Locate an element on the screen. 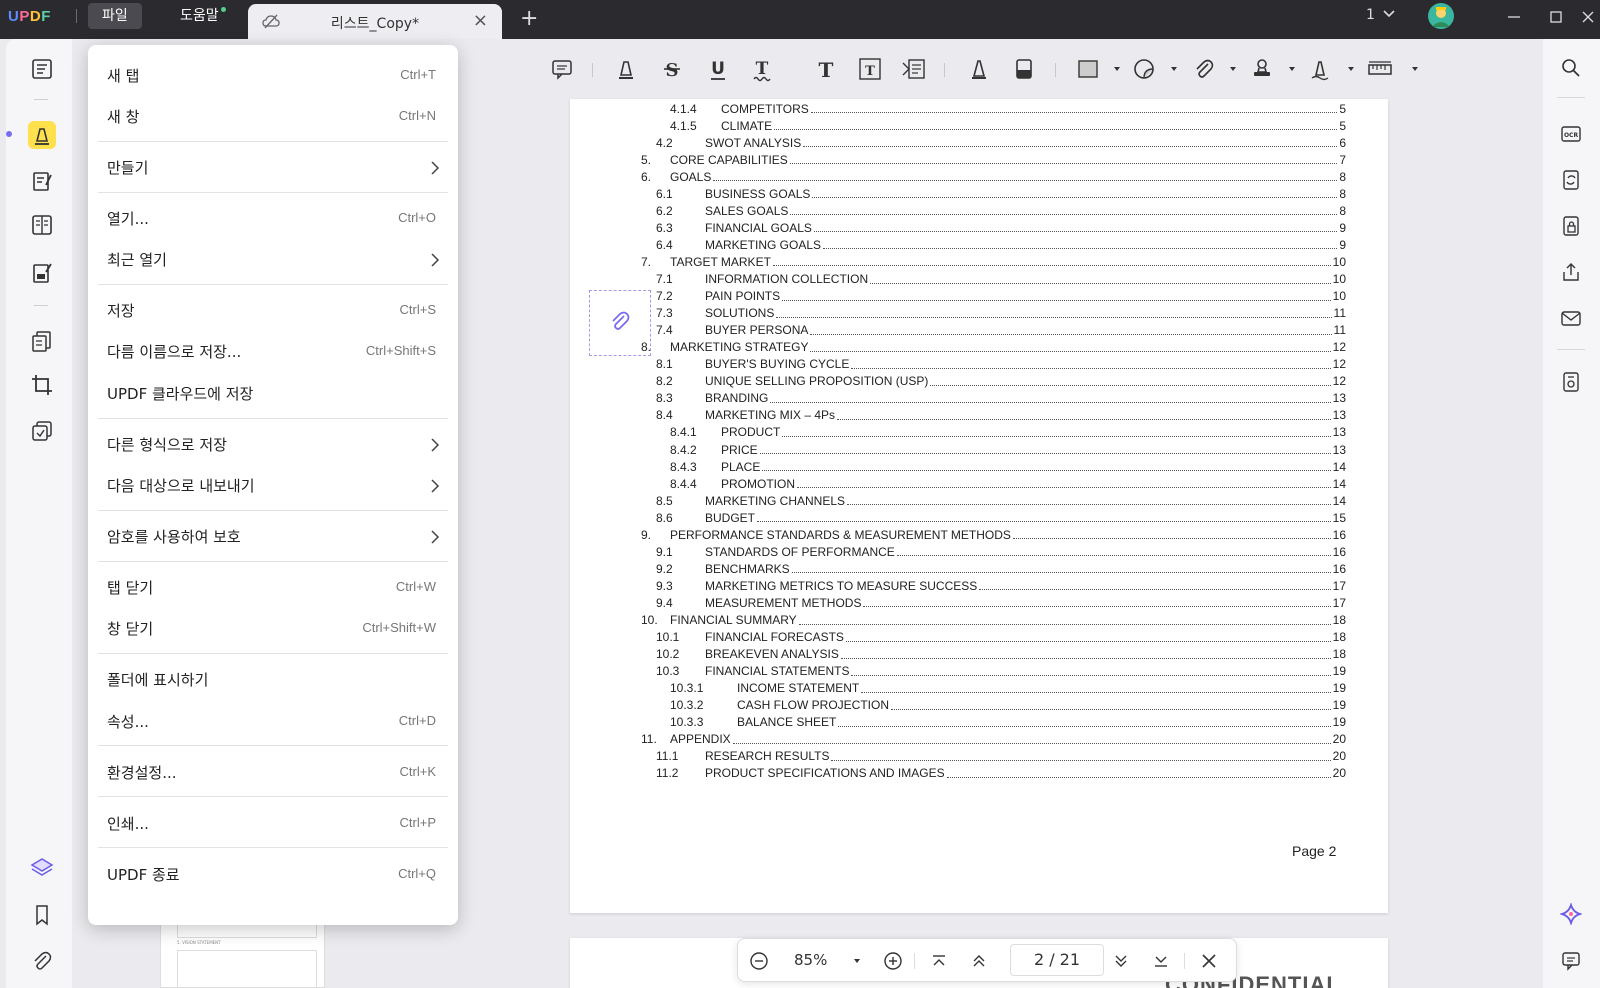 The height and width of the screenshot is (988, 1600). toc-row: 4.2 SWOT ANALYSIS 6 is located at coordinates (1001, 142).